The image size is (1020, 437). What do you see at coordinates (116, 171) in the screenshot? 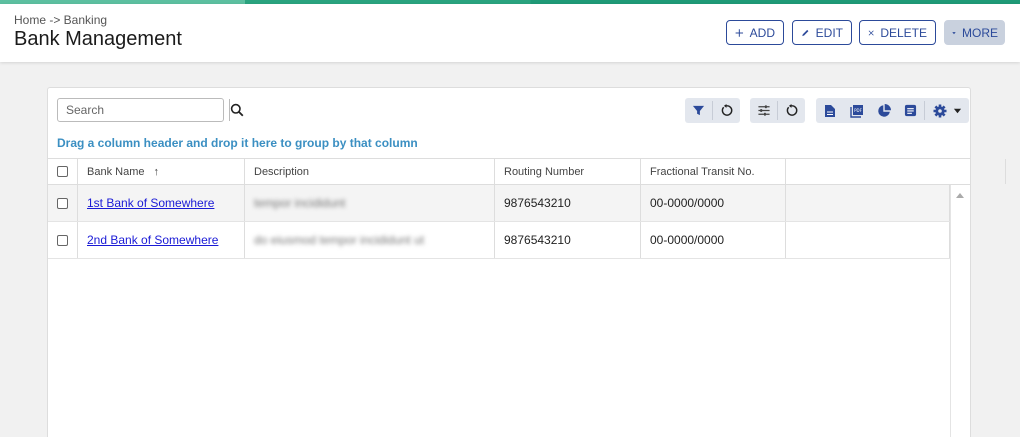
I see `column-header-label: Bank Name` at bounding box center [116, 171].